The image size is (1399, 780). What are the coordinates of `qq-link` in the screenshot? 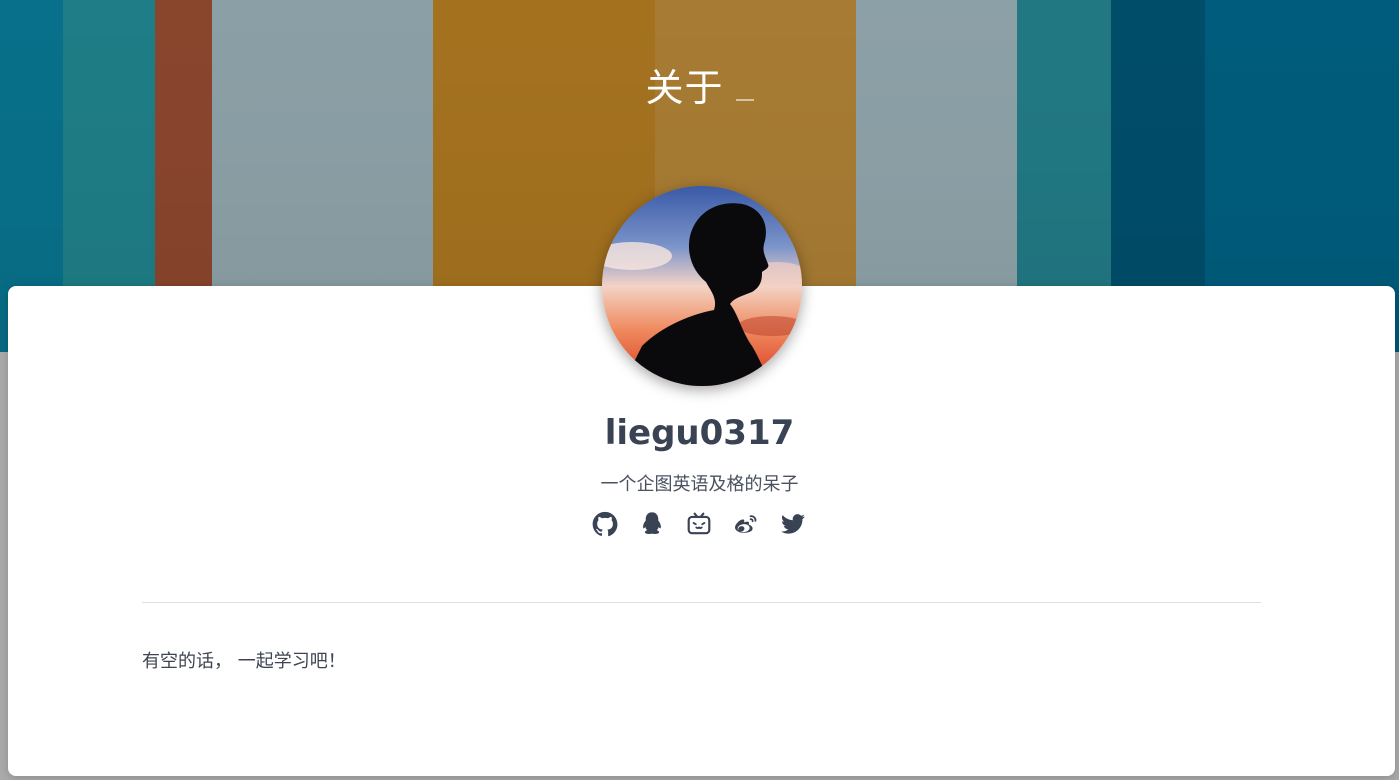 It's located at (652, 524).